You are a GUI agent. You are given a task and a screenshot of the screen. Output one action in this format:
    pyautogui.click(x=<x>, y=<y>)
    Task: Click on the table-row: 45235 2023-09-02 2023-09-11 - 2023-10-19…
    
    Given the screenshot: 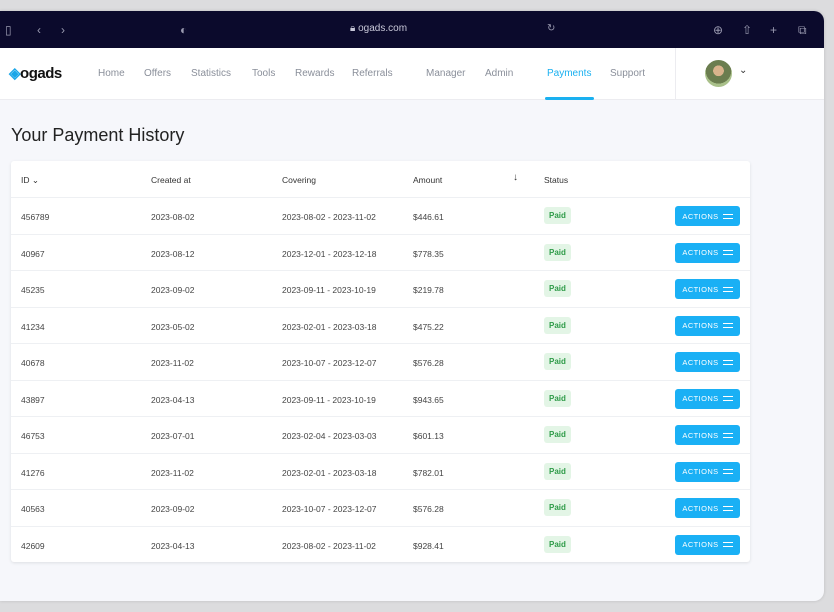 What is the action you would take?
    pyautogui.click(x=380, y=288)
    